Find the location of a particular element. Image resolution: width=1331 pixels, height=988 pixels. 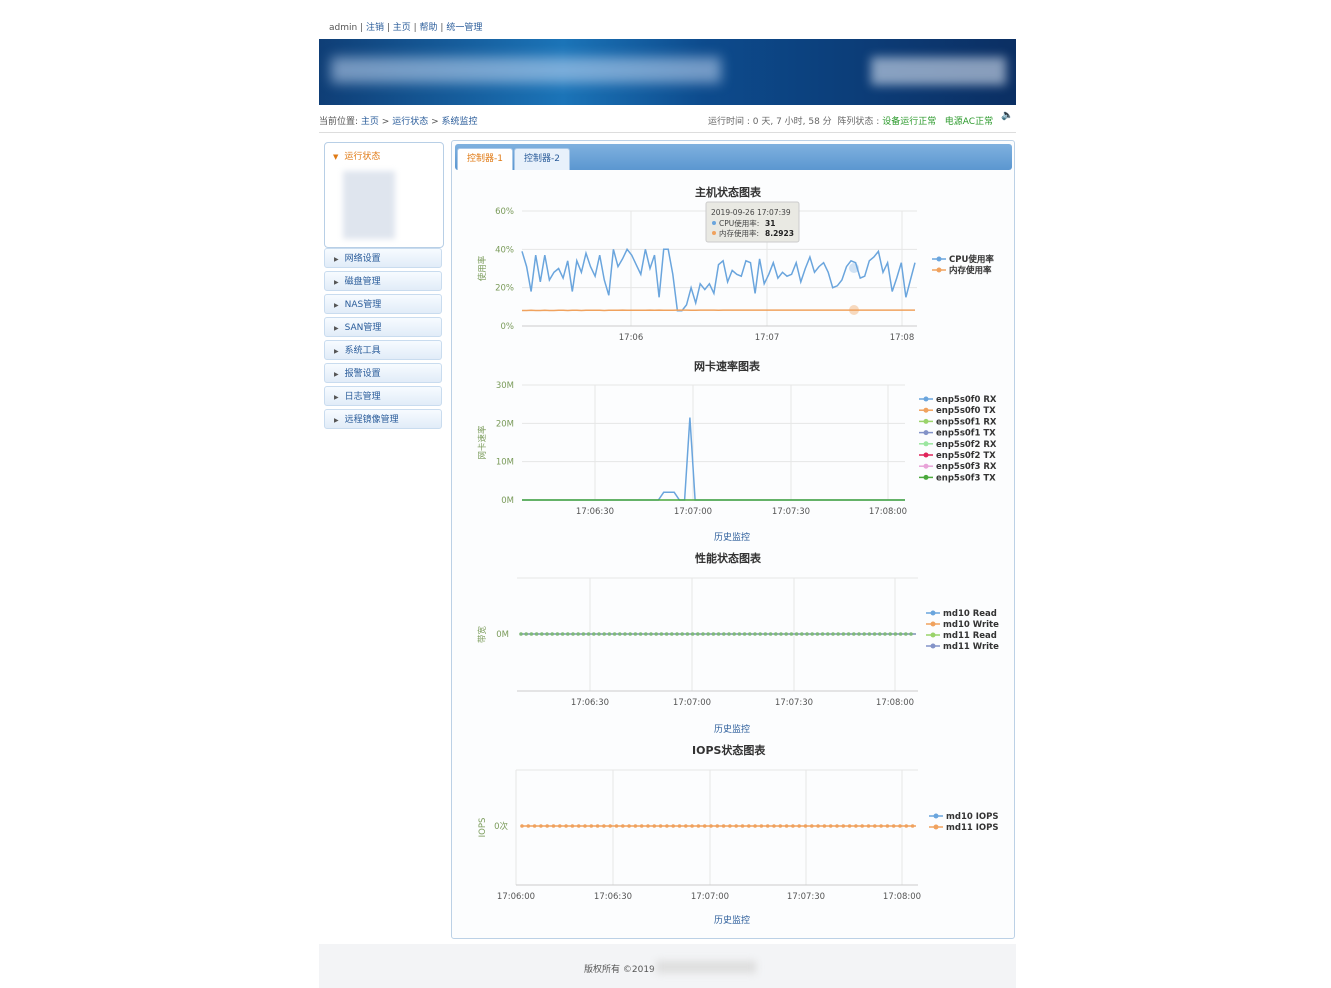

y-axis-label: 网卡速率 is located at coordinates (482, 442).